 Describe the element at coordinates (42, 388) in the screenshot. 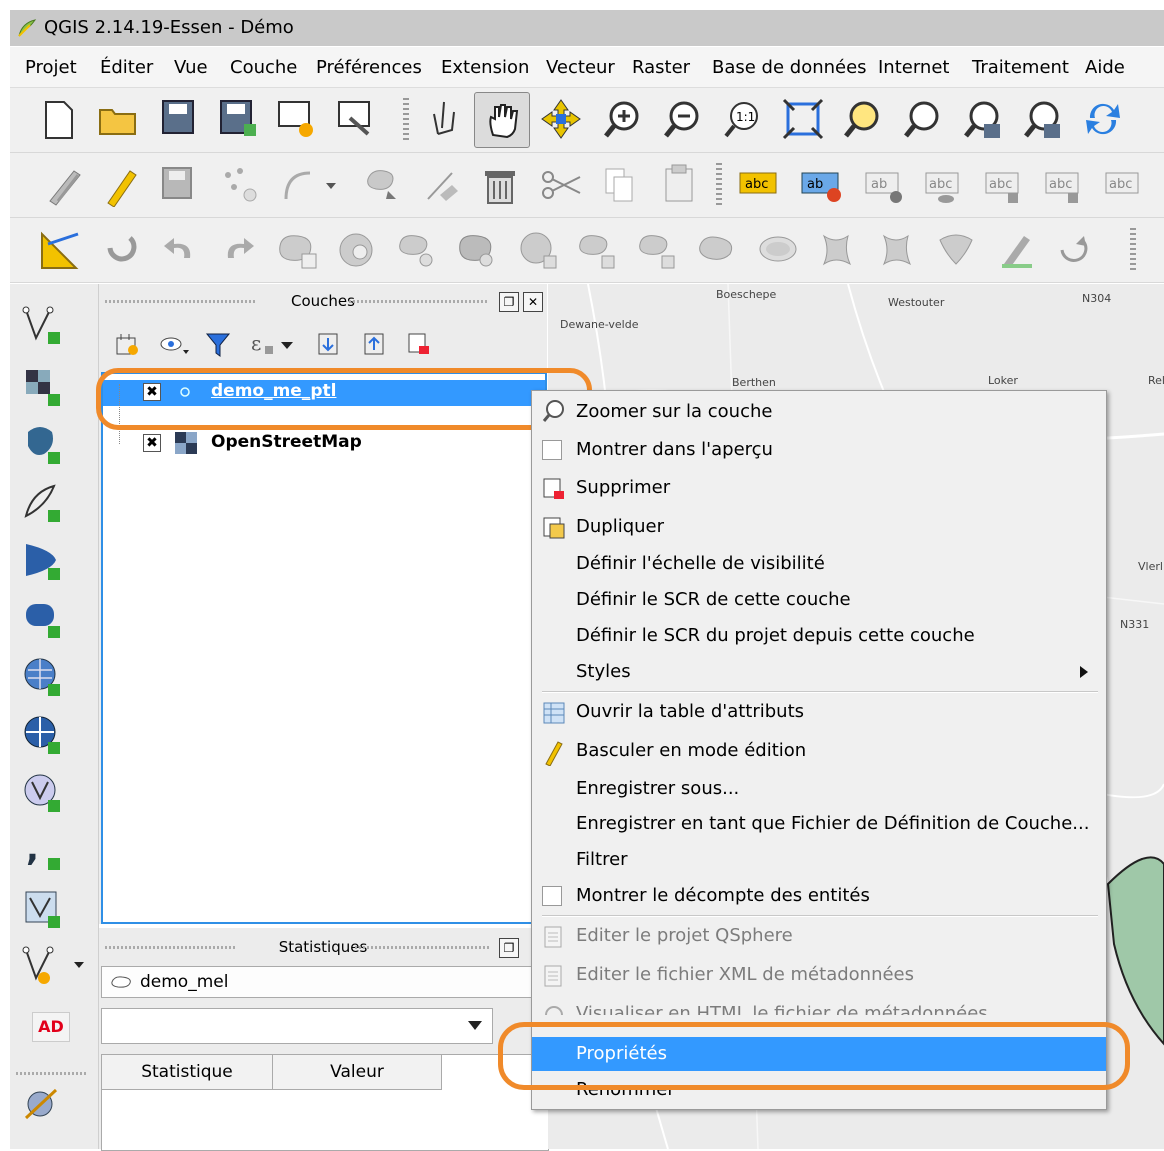

I see `add-raster-layer-icon` at that location.